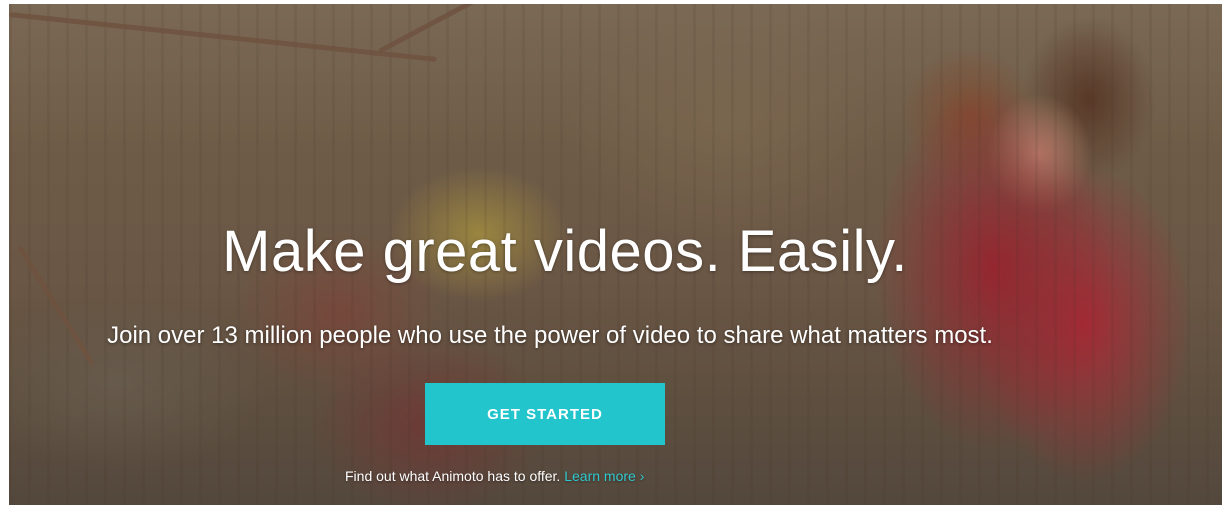  What do you see at coordinates (565, 251) in the screenshot?
I see `hero-headline: Make great videos. Easily.` at bounding box center [565, 251].